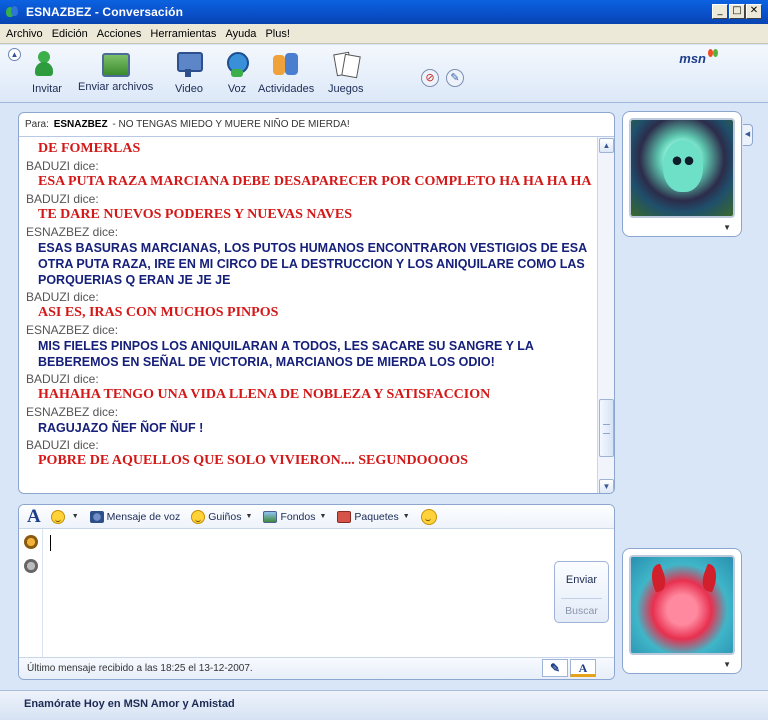  I want to click on voice-icon, so click(237, 64).